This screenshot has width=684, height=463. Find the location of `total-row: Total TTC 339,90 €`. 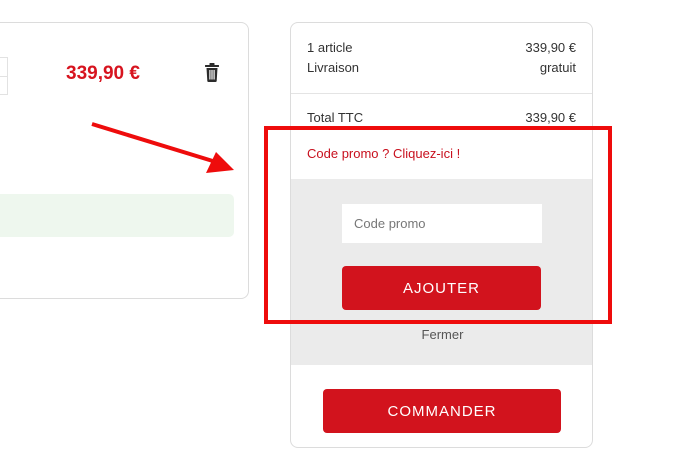

total-row: Total TTC 339,90 € is located at coordinates (441, 117).